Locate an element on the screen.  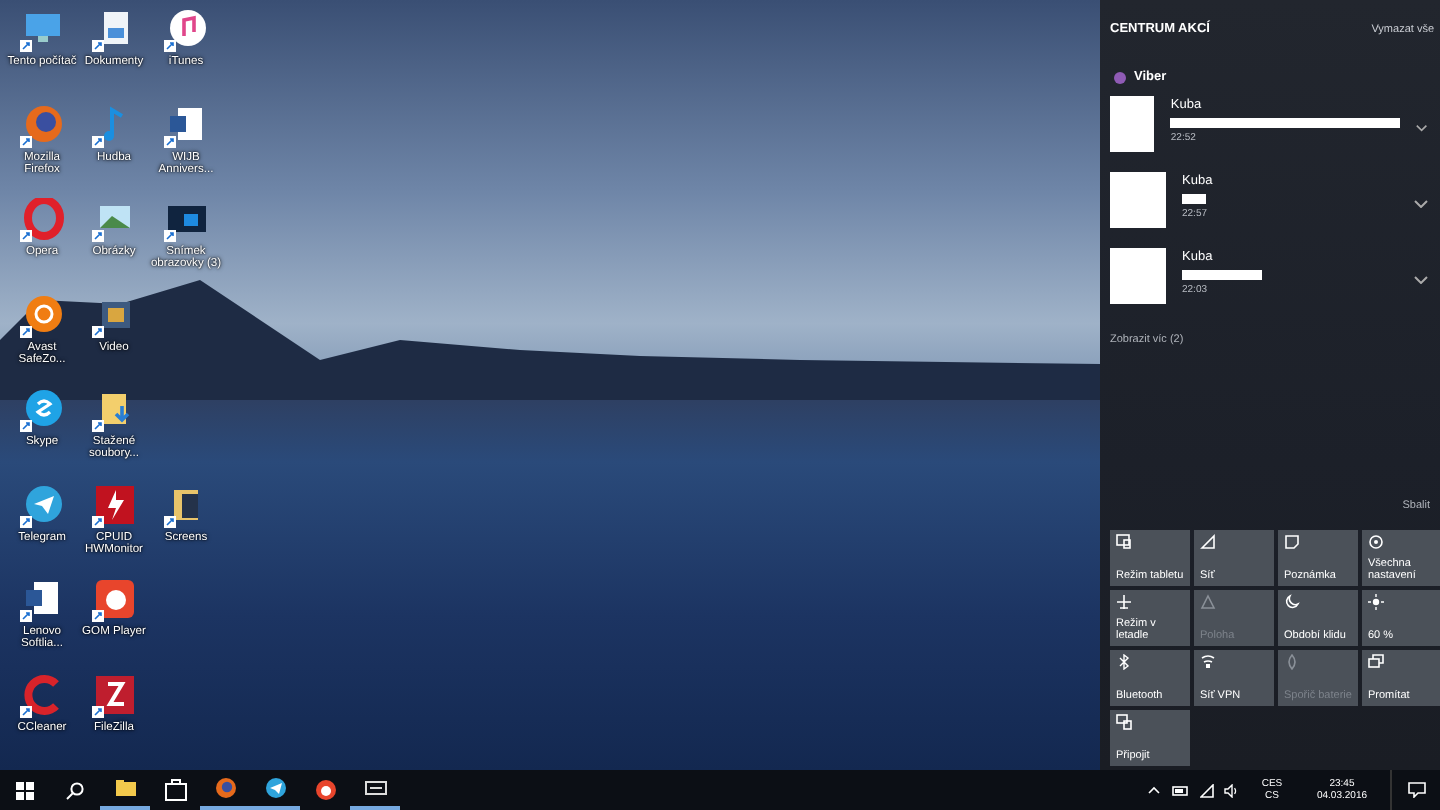
shopping-bag-icon is located at coordinates (175, 790).